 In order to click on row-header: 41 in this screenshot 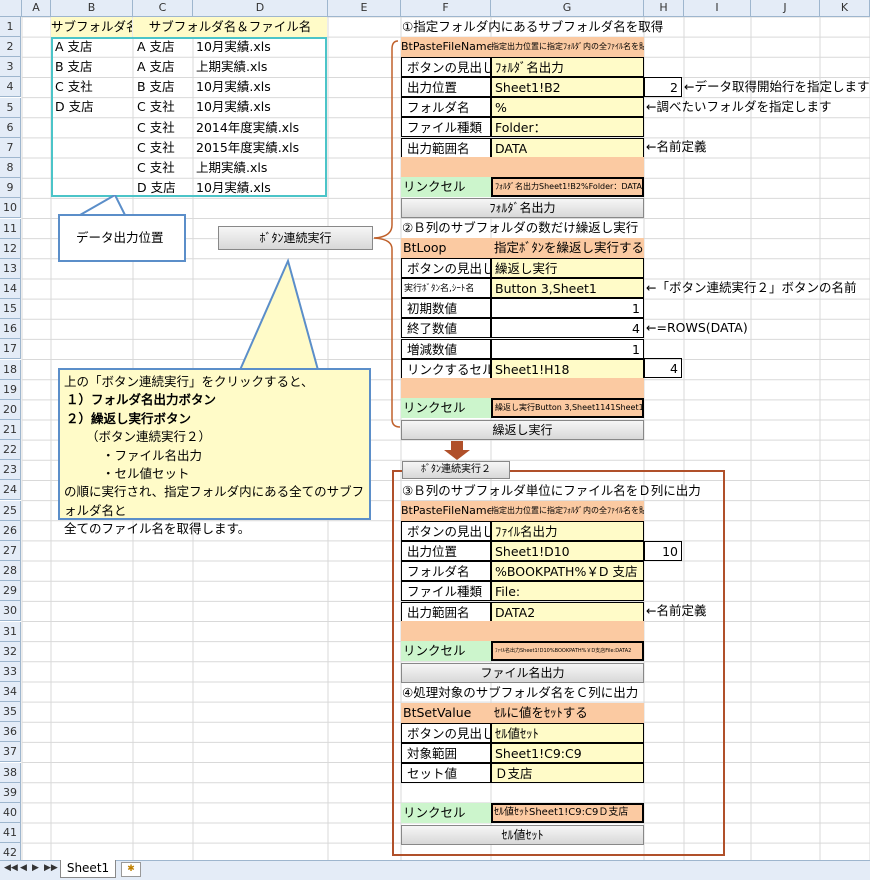, I will do `click(10, 833)`.